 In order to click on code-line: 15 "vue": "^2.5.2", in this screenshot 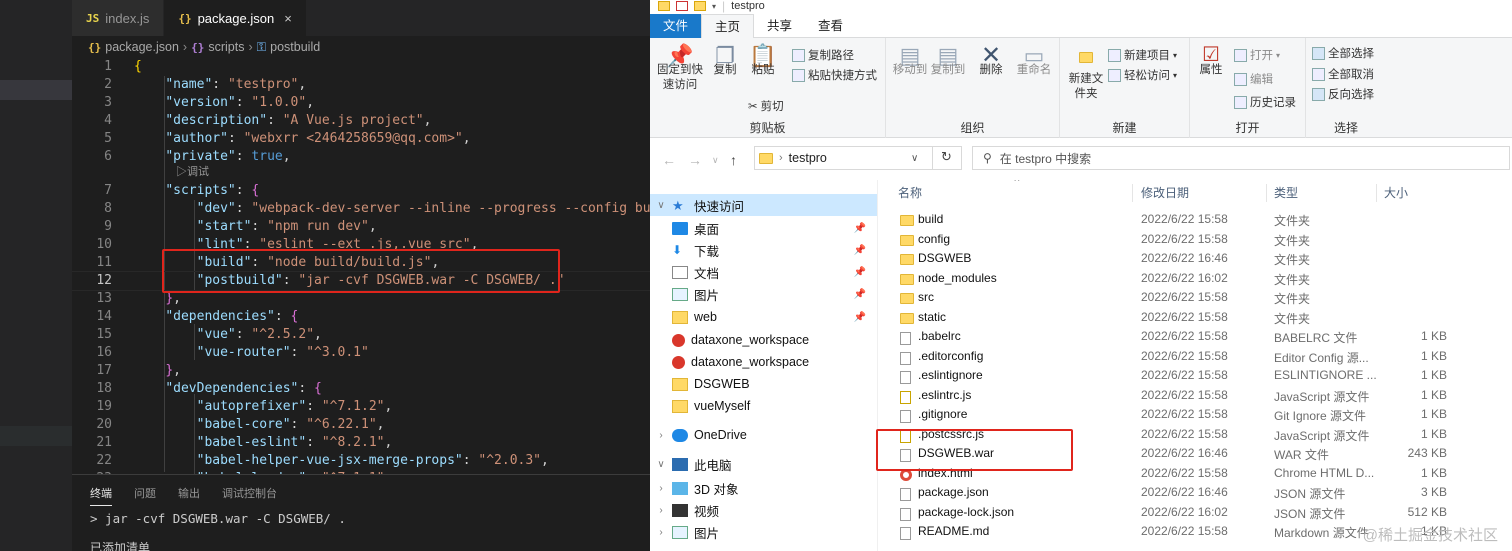, I will do `click(361, 335)`.